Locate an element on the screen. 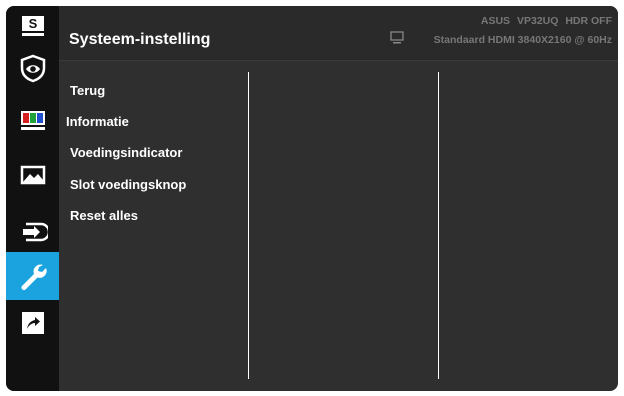 The width and height of the screenshot is (624, 396). sidebar-item-image is located at coordinates (32, 175).